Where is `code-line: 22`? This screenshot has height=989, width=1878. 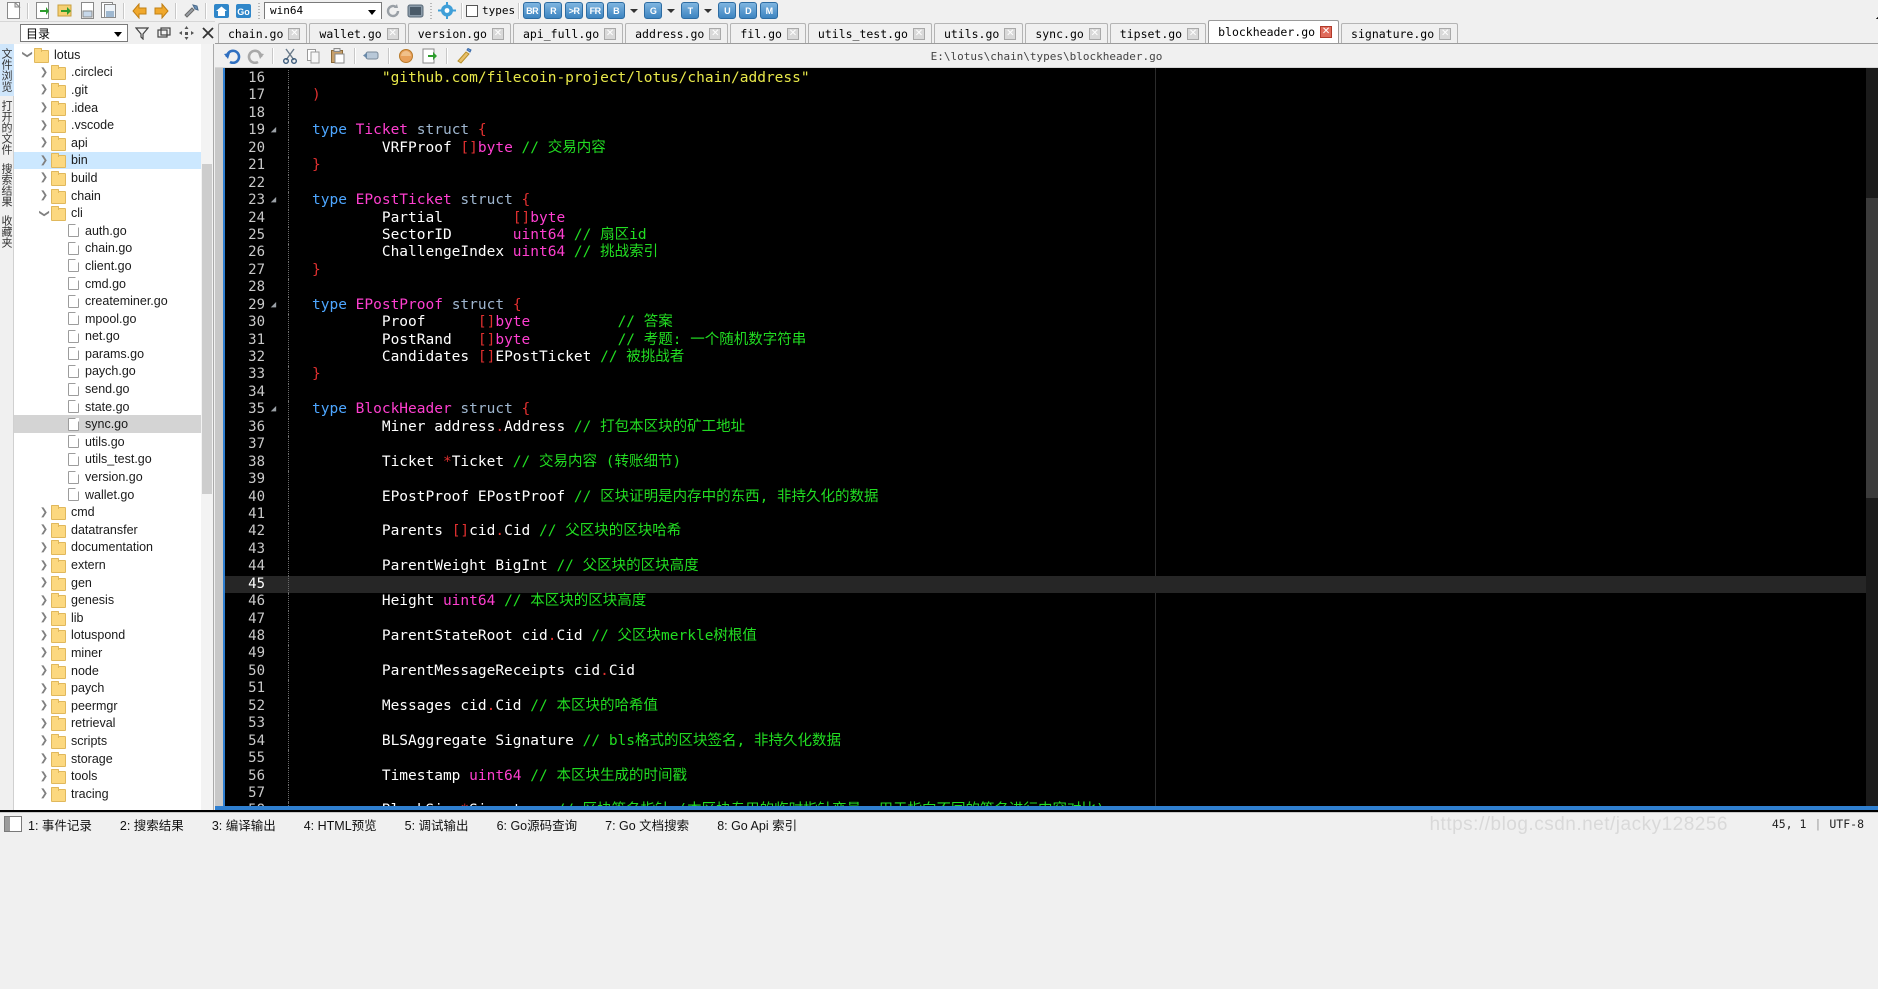
code-line: 22 is located at coordinates (1045, 183).